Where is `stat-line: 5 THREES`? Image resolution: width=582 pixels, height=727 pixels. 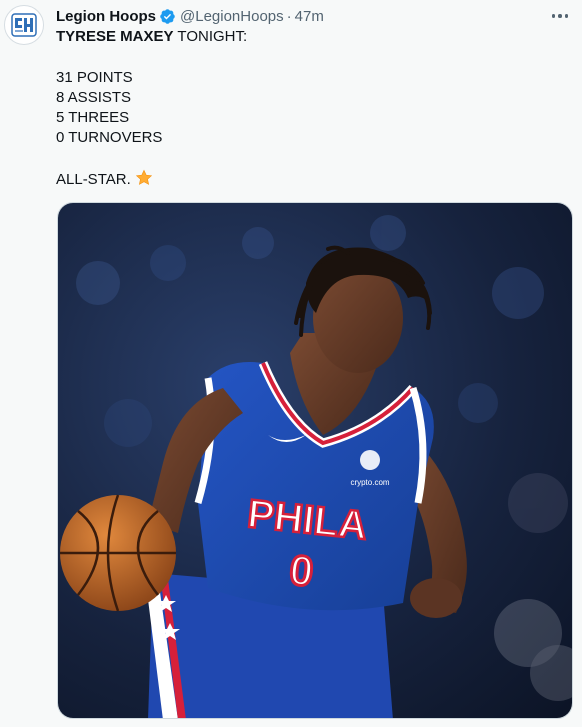 stat-line: 5 THREES is located at coordinates (93, 118).